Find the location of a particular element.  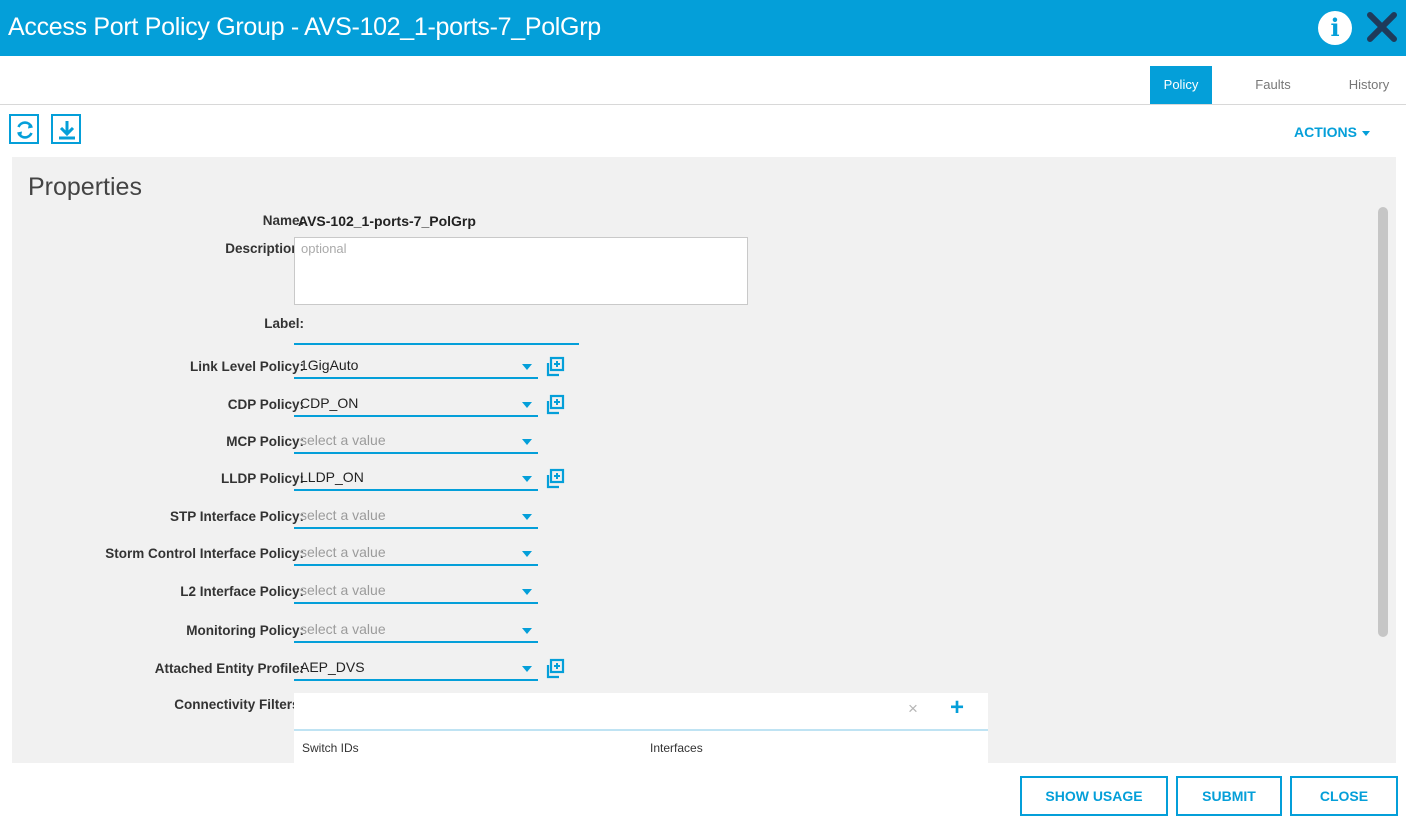

actions-label: ACTIONS is located at coordinates (1325, 132).